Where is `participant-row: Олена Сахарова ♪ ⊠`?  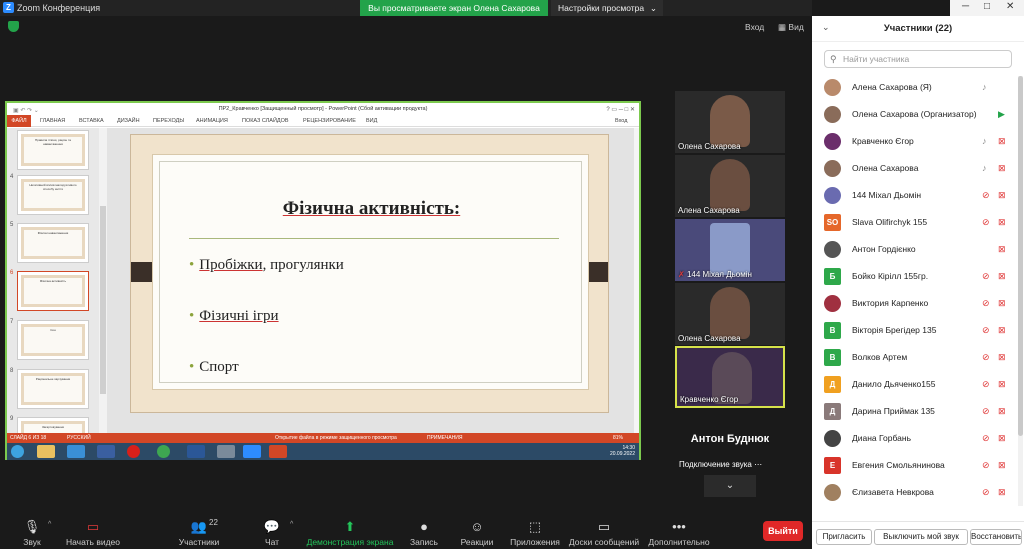
participant-row: Олена Сахарова ♪ ⊠ is located at coordinates (915, 168).